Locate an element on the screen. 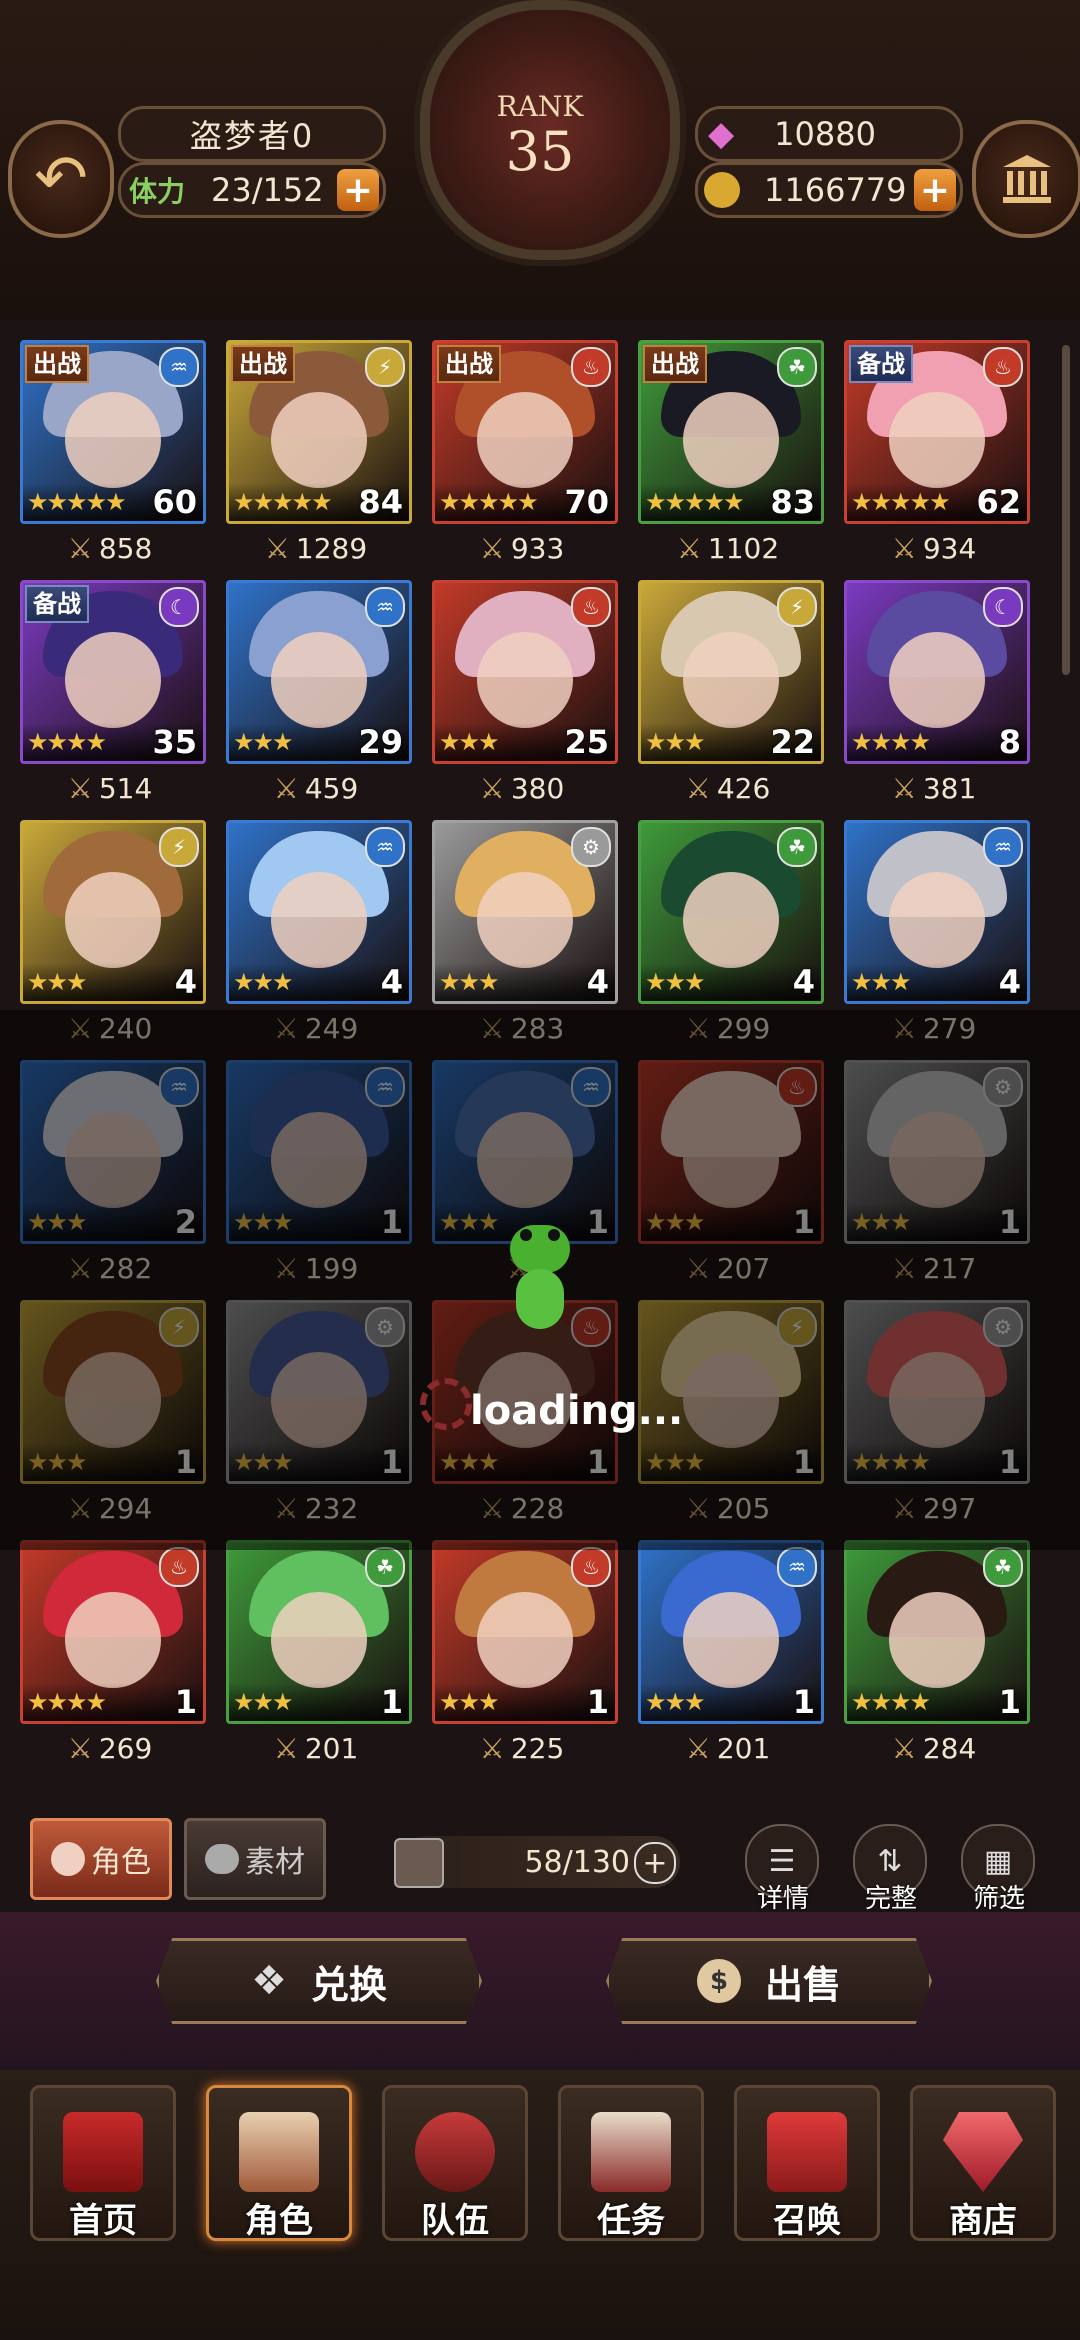  combat-power-value: 1289 is located at coordinates (331, 548).